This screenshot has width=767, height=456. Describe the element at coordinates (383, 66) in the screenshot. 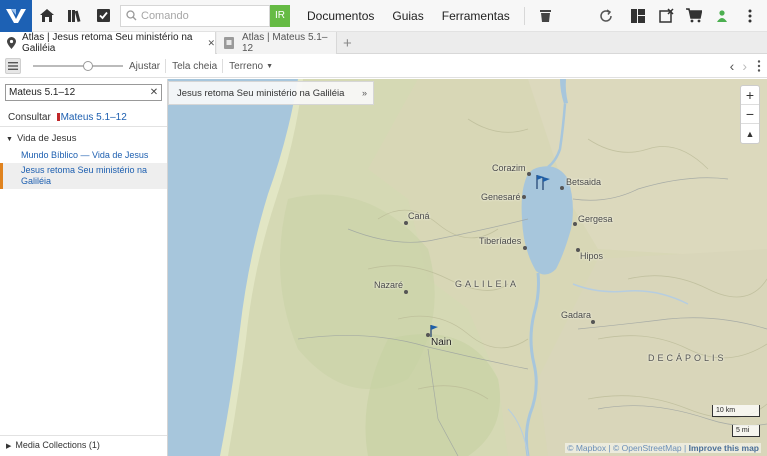

I see `panel-toolbar: Ajustar Tela cheia Terreno ▼ ‹ ›` at that location.